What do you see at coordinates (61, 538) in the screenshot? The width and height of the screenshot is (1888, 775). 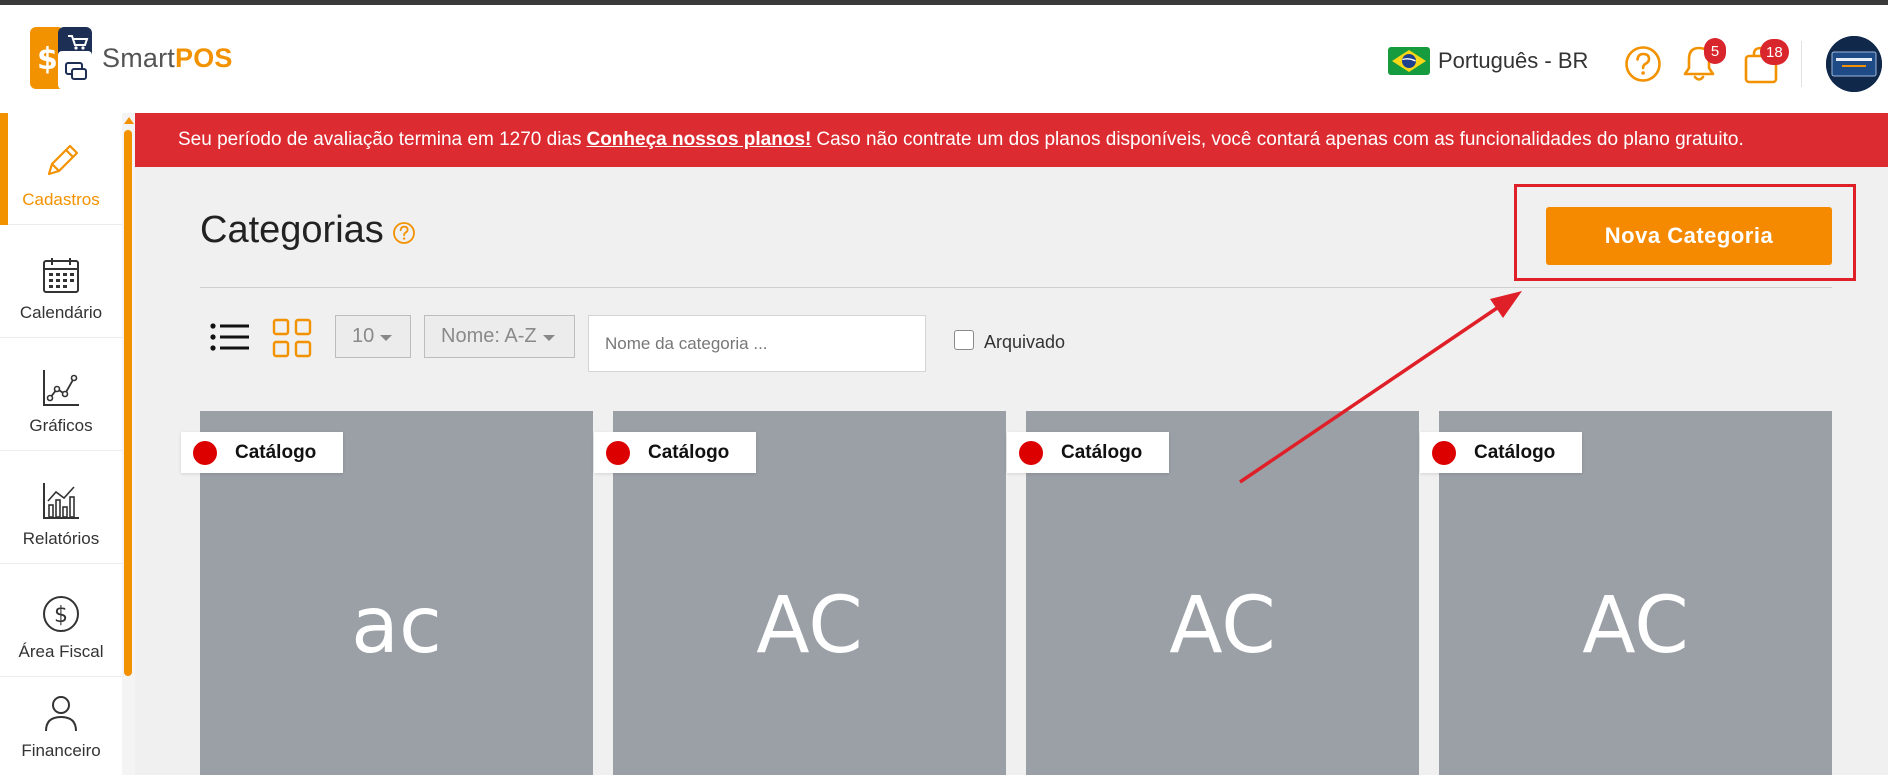 I see `sidebar-item-label: Relatórios` at bounding box center [61, 538].